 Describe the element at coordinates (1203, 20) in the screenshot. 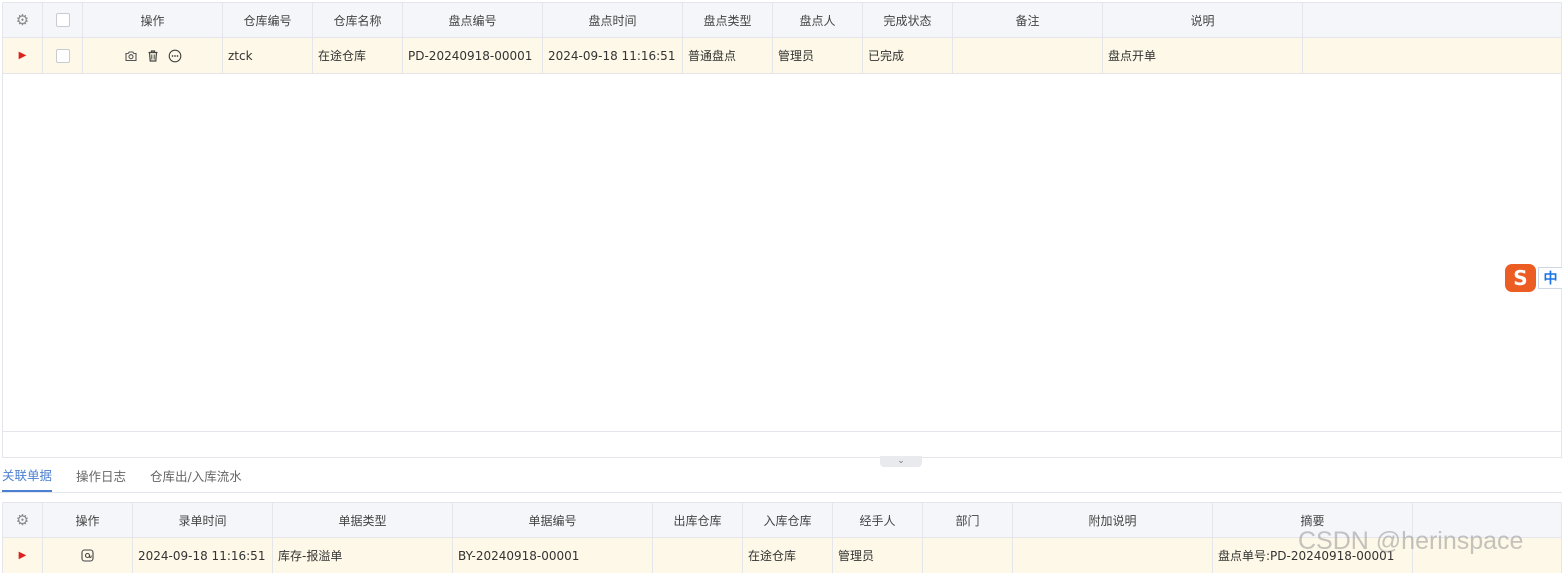

I see `col-header-description: 说明` at that location.